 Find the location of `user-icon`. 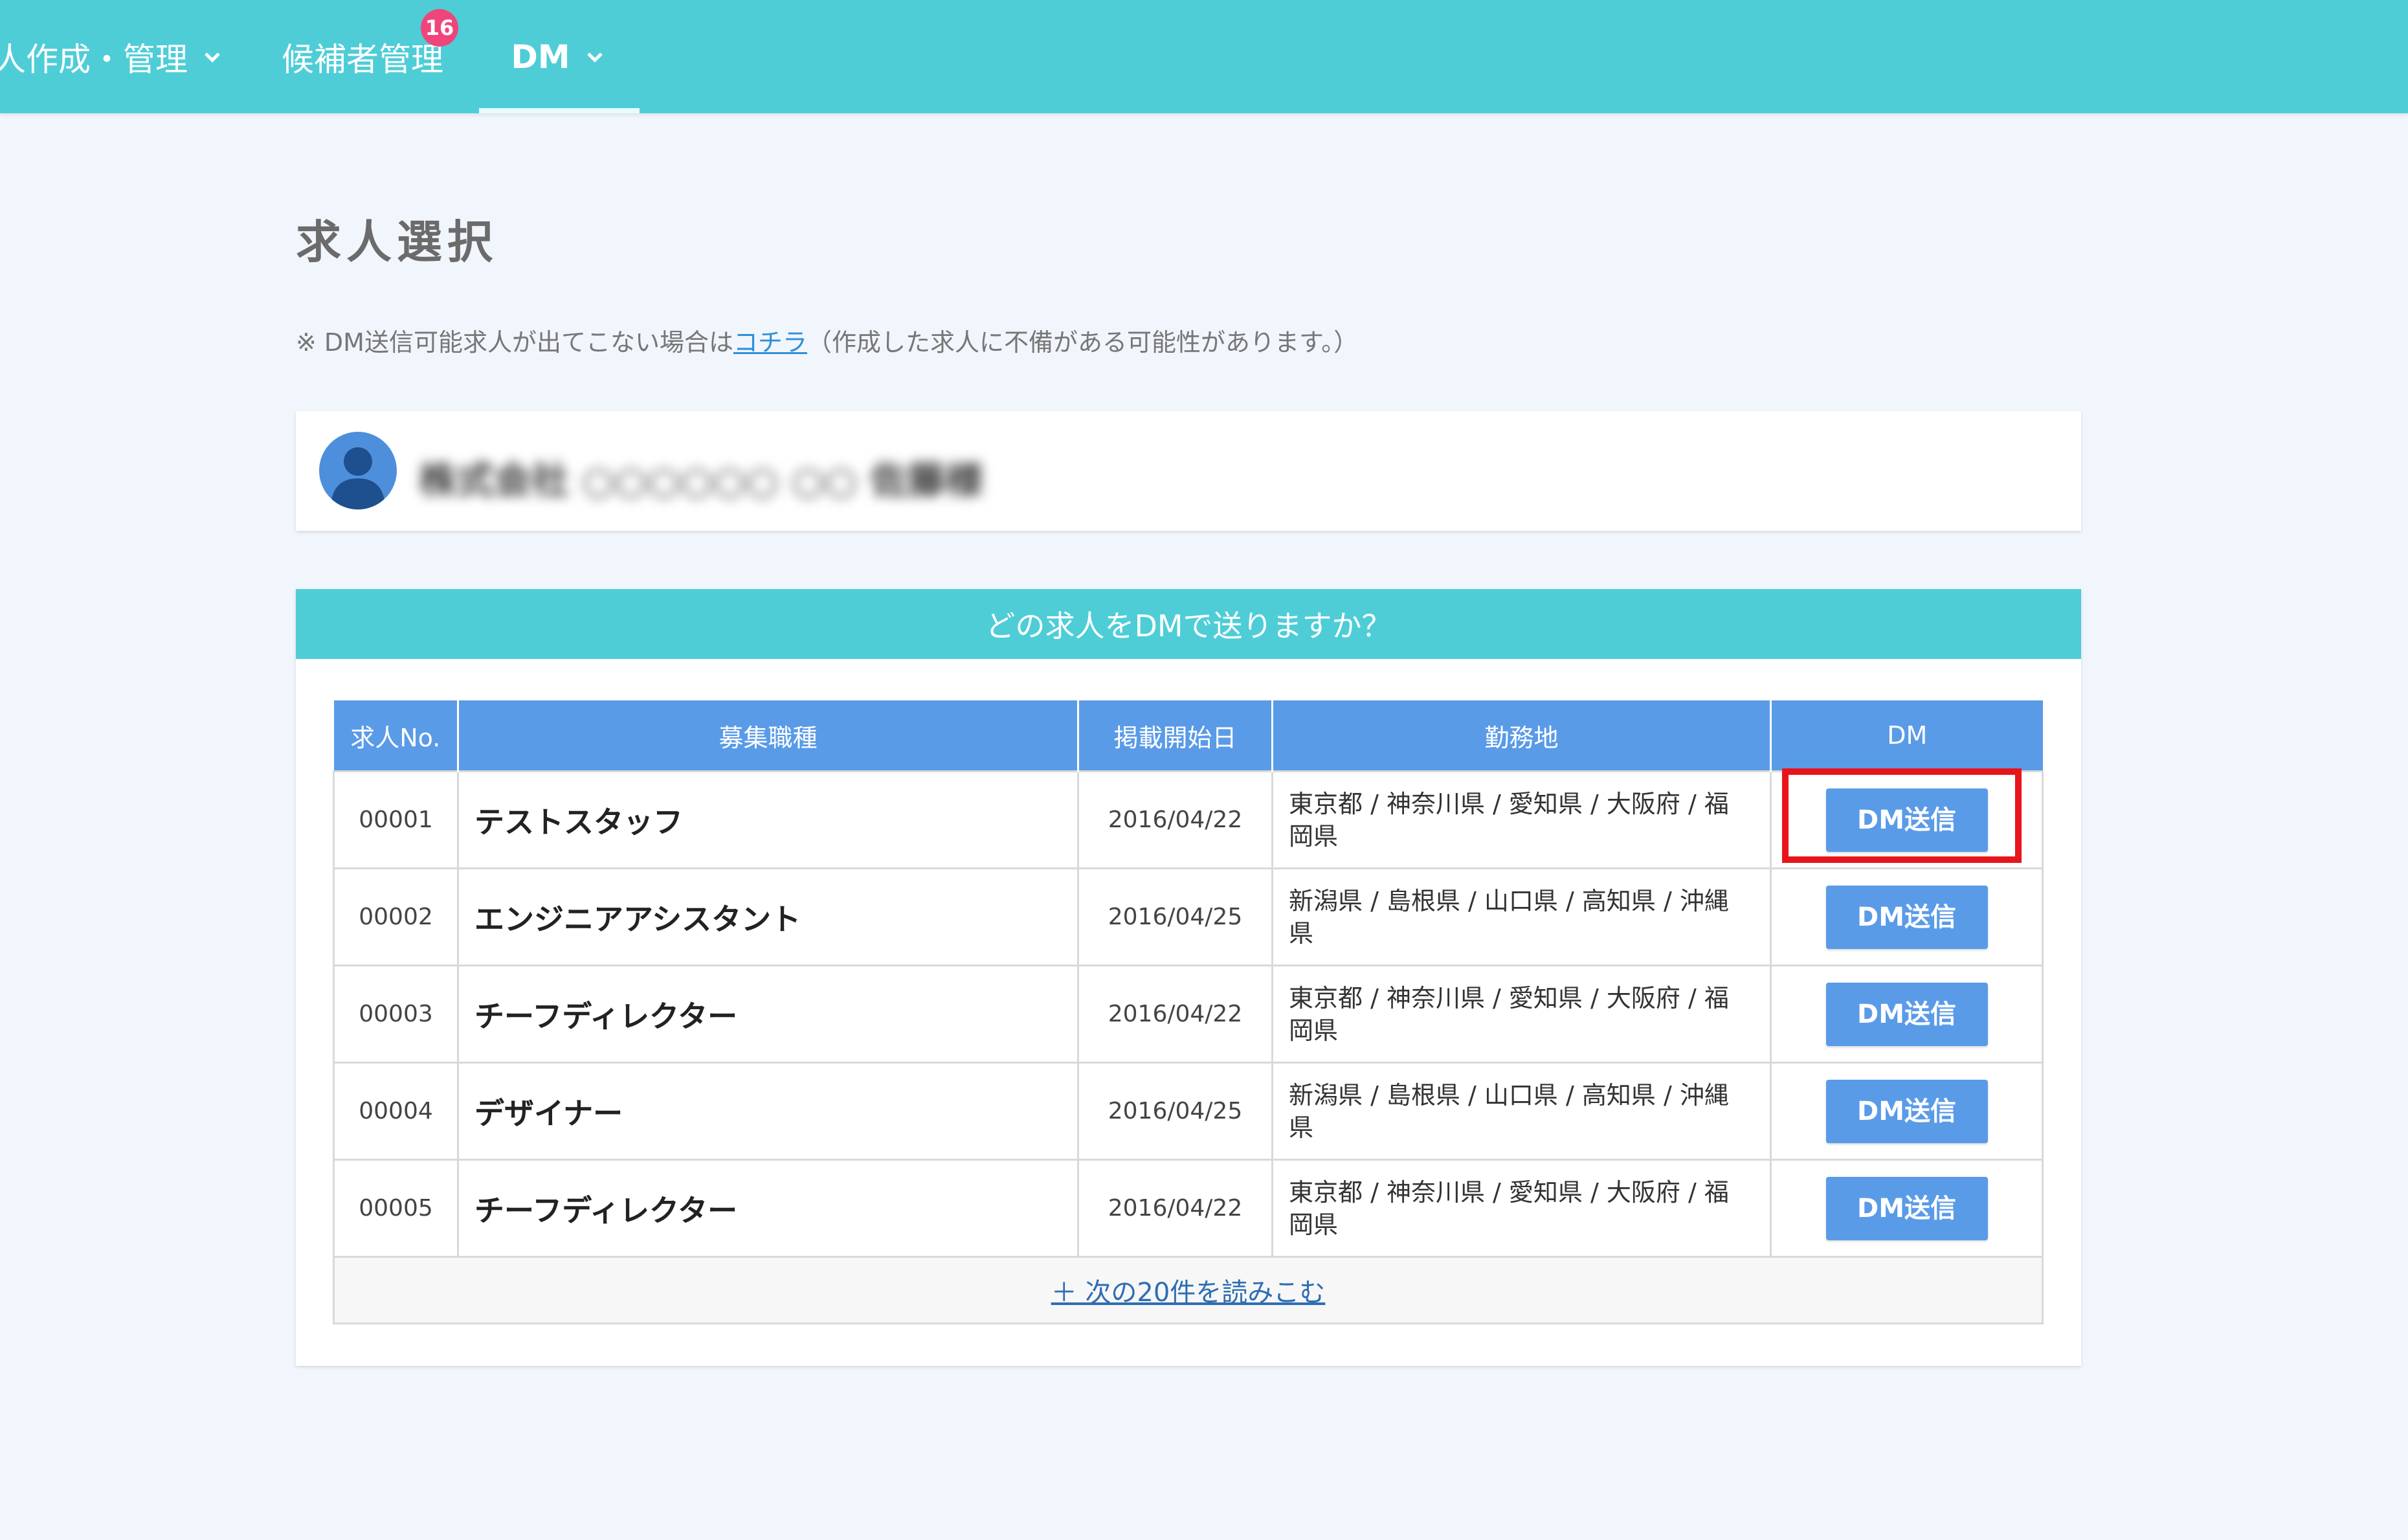

user-icon is located at coordinates (358, 478).